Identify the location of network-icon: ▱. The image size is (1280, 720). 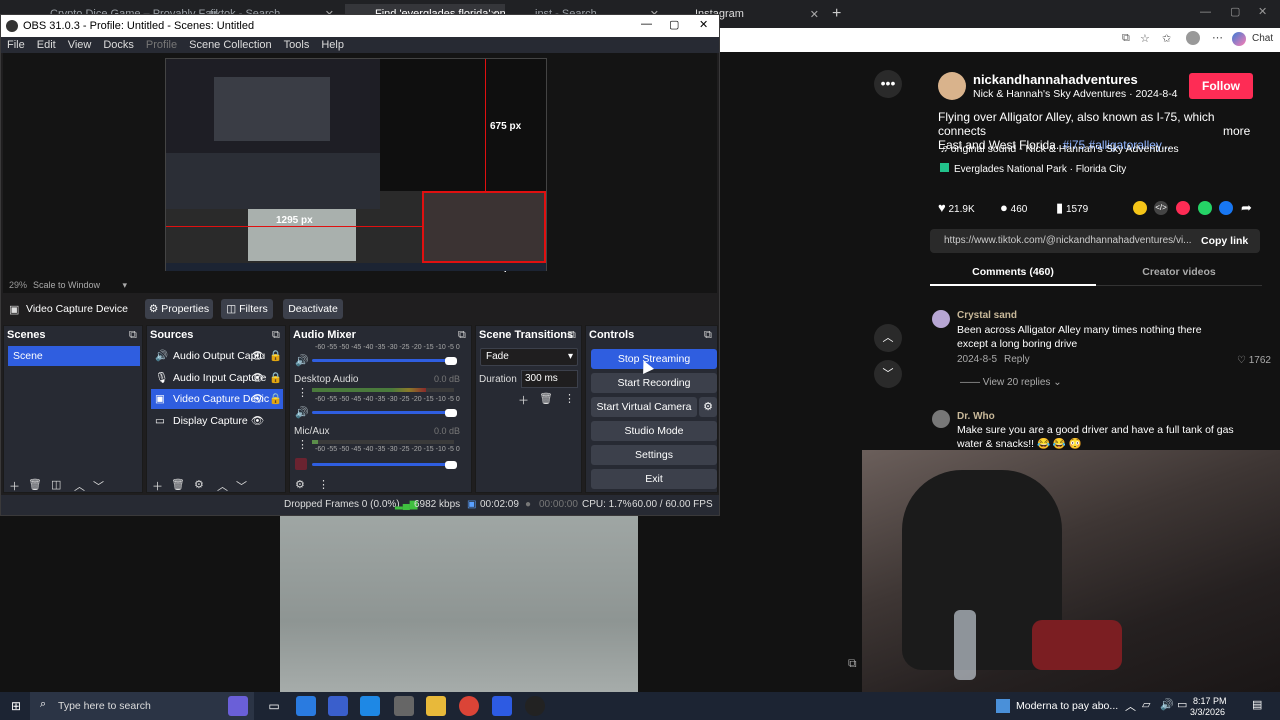
(1146, 704).